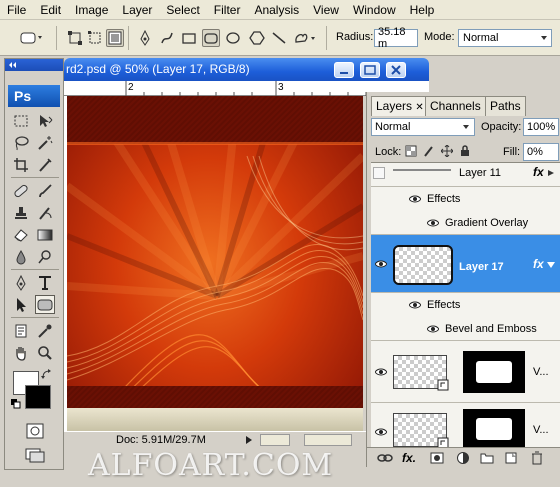 The height and width of the screenshot is (487, 560). I want to click on lock-all-icon, so click(465, 151).